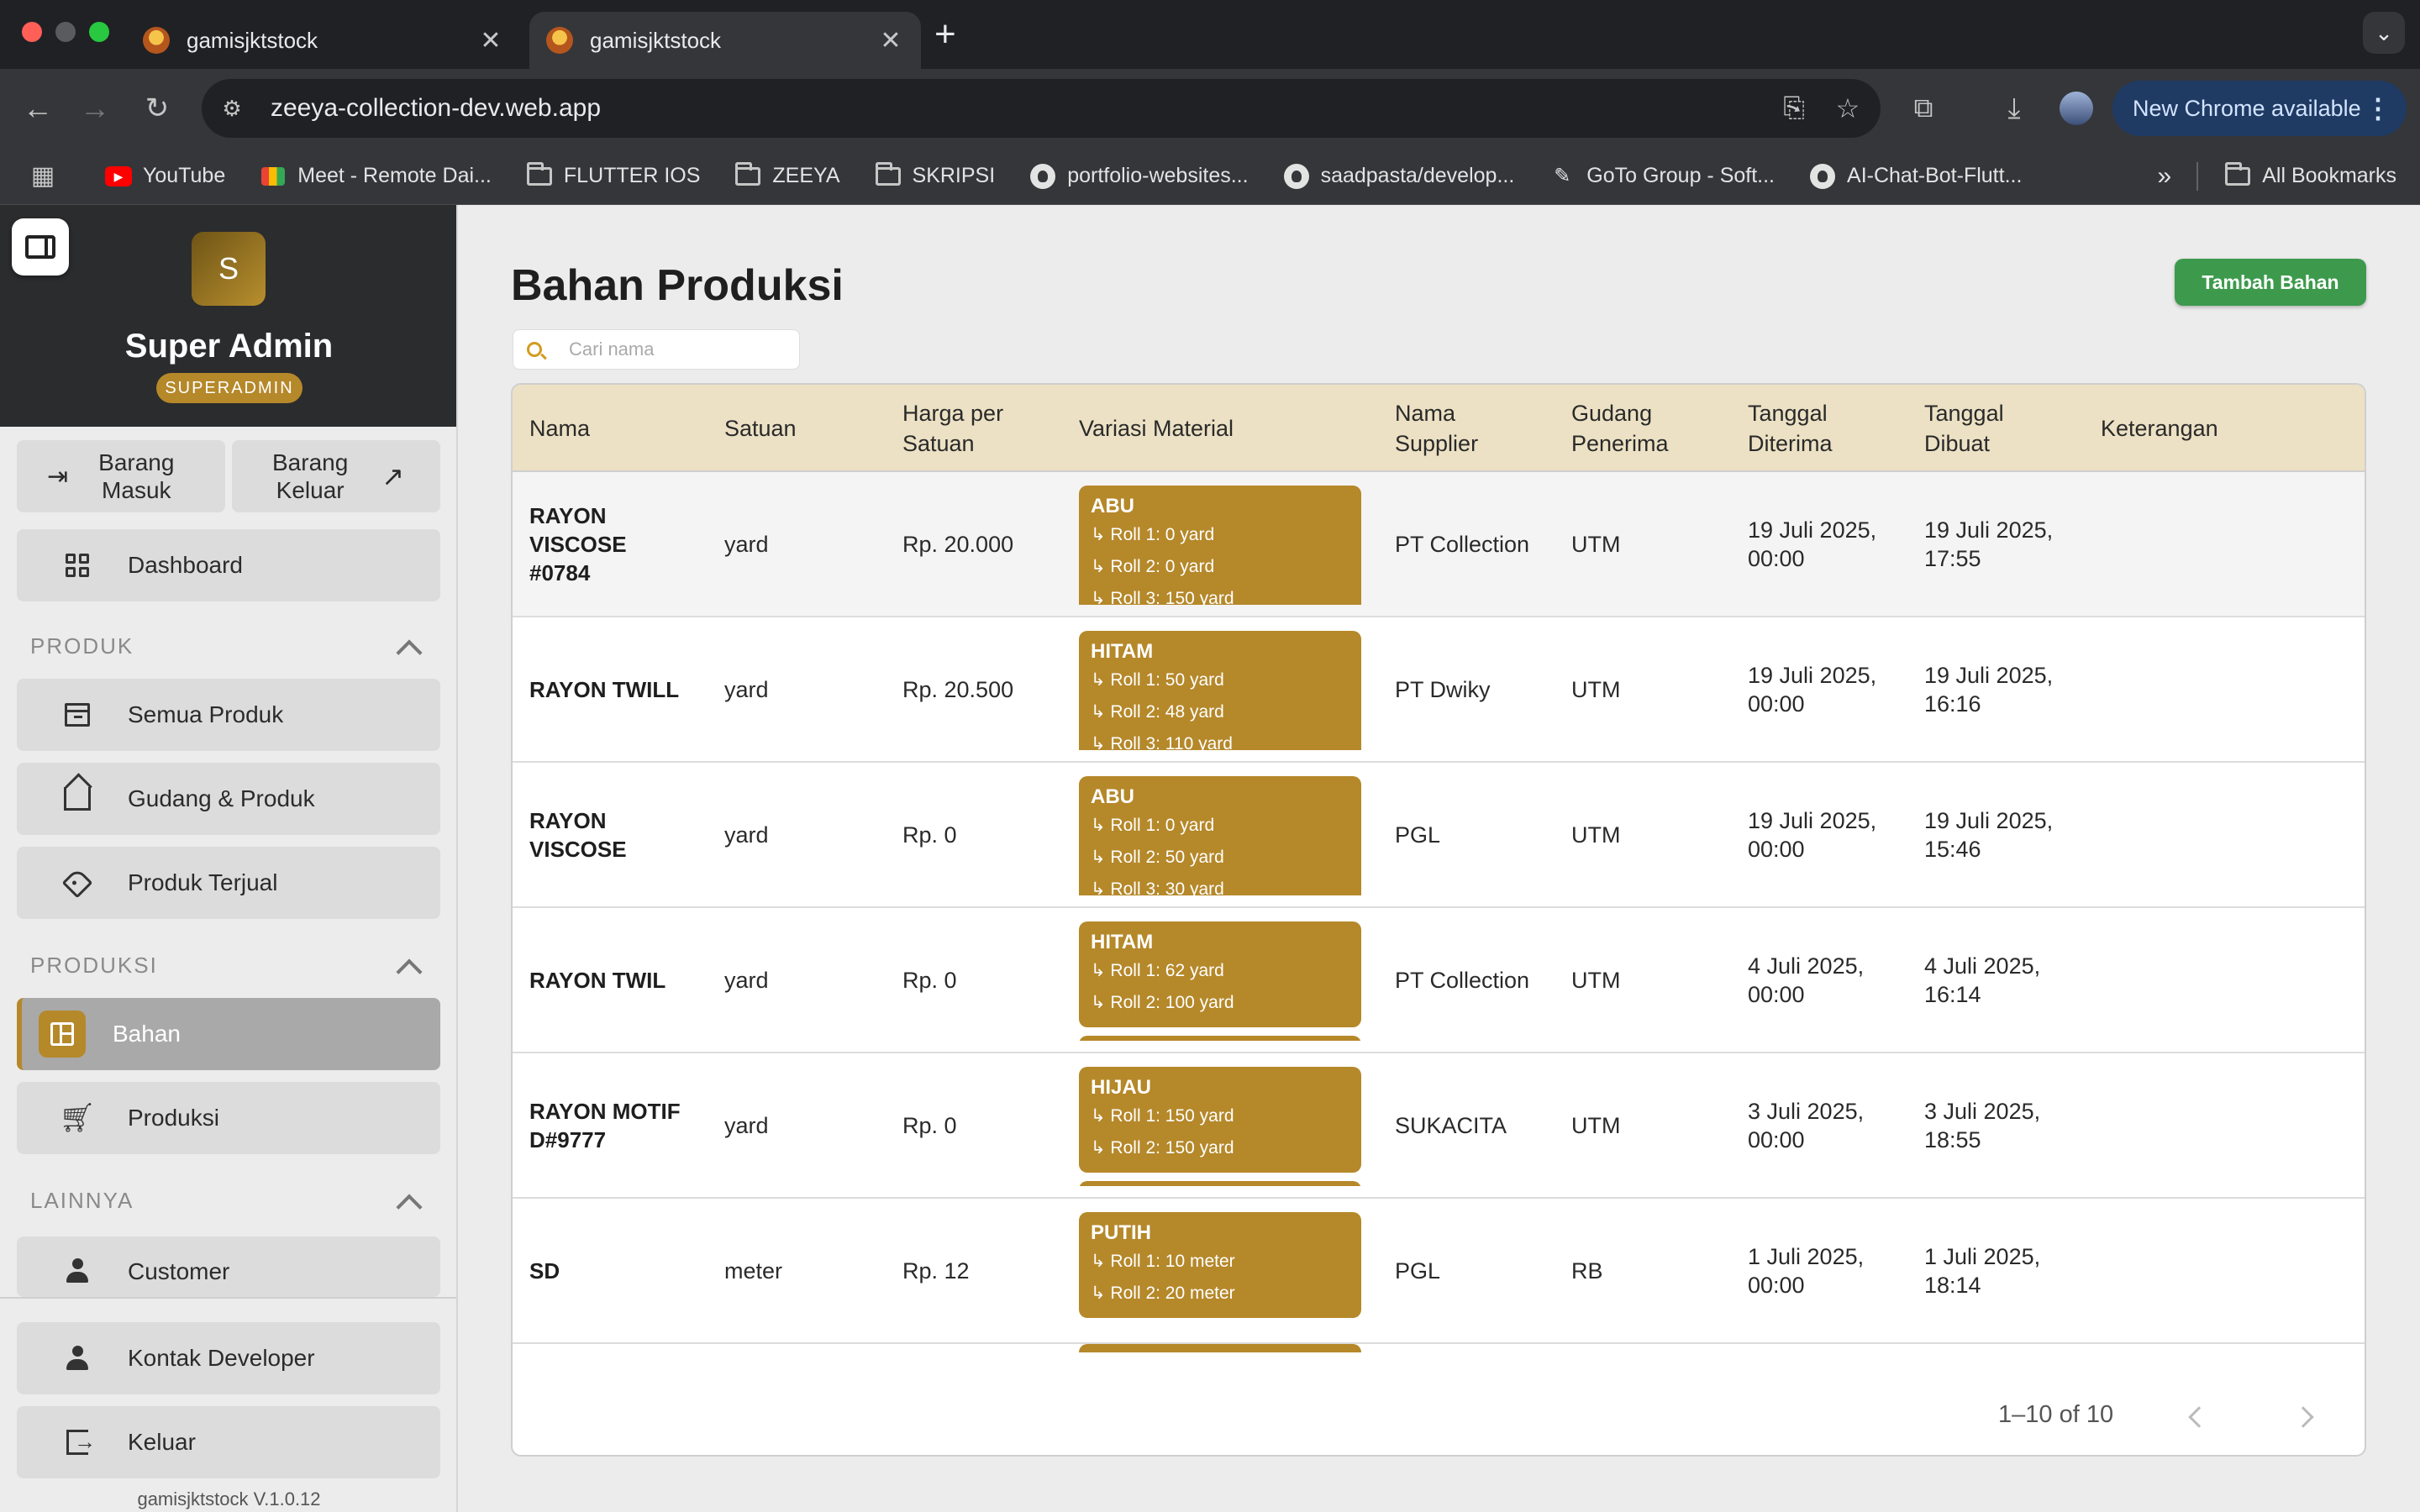 This screenshot has height=1512, width=2420. I want to click on tab-search-chevron-icon: ⌄, so click(2384, 33).